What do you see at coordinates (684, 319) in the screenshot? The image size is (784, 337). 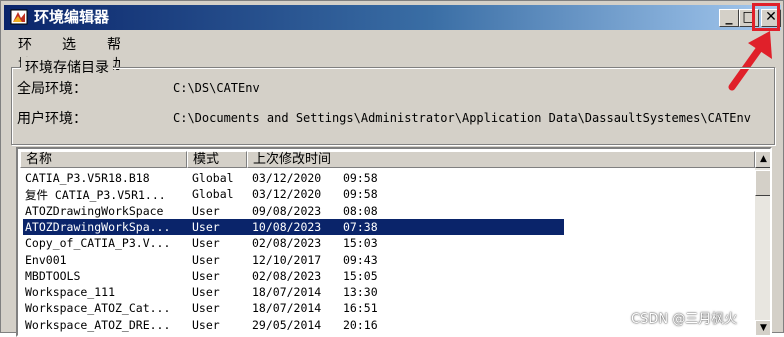 I see `watermark: CSDN @三月枫火` at bounding box center [684, 319].